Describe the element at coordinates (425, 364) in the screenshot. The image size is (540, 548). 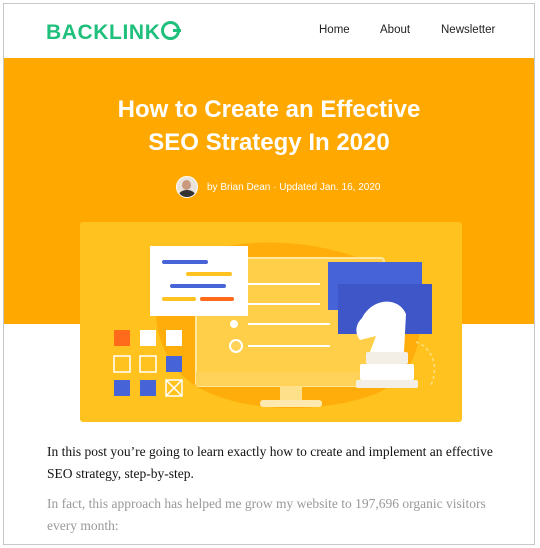
I see `dashed-curve` at that location.